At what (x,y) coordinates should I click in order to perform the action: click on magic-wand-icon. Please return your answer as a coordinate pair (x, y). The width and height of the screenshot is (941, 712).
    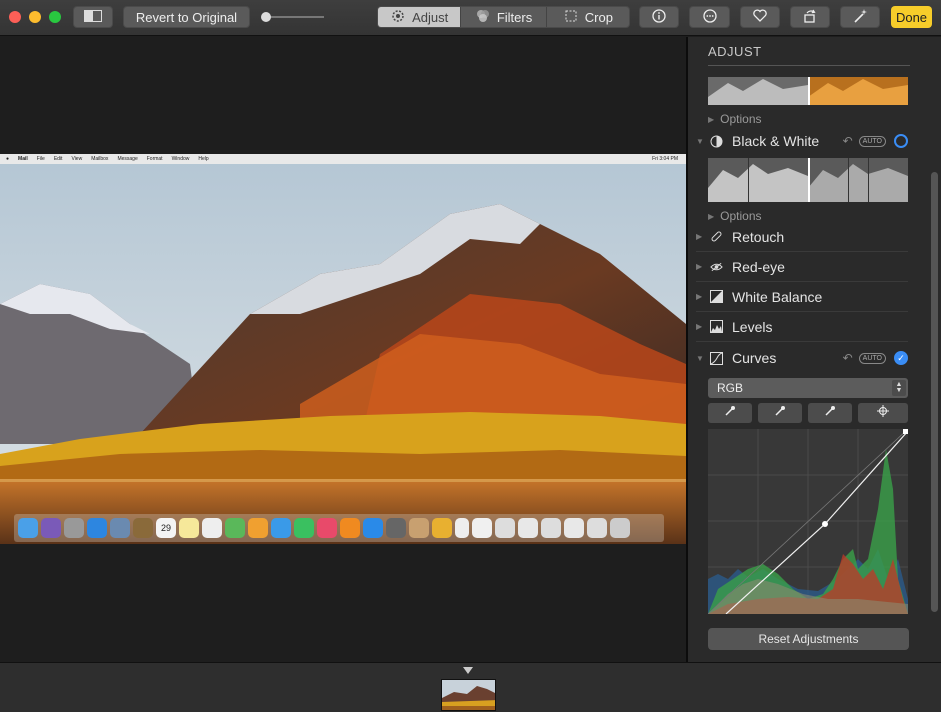
    Looking at the image, I should click on (860, 17).